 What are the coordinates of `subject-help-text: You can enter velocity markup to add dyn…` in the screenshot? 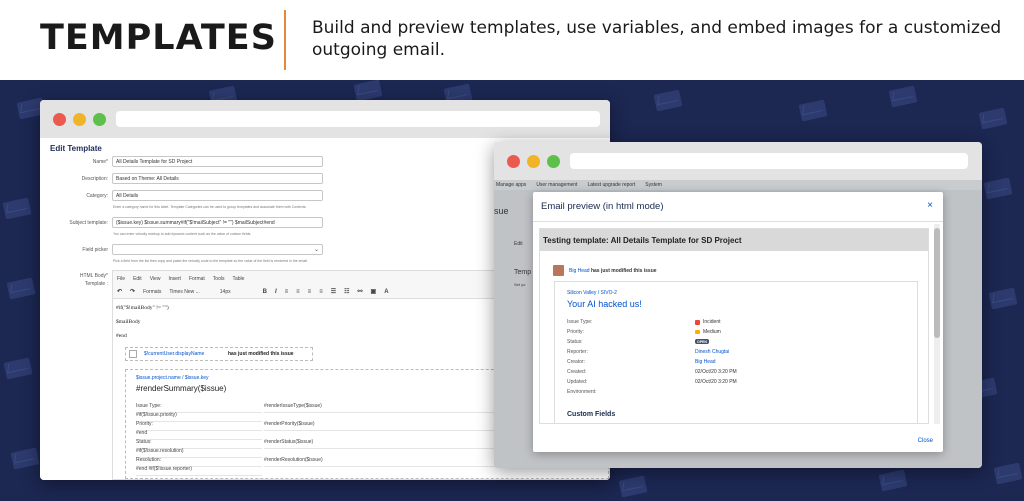 It's located at (182, 234).